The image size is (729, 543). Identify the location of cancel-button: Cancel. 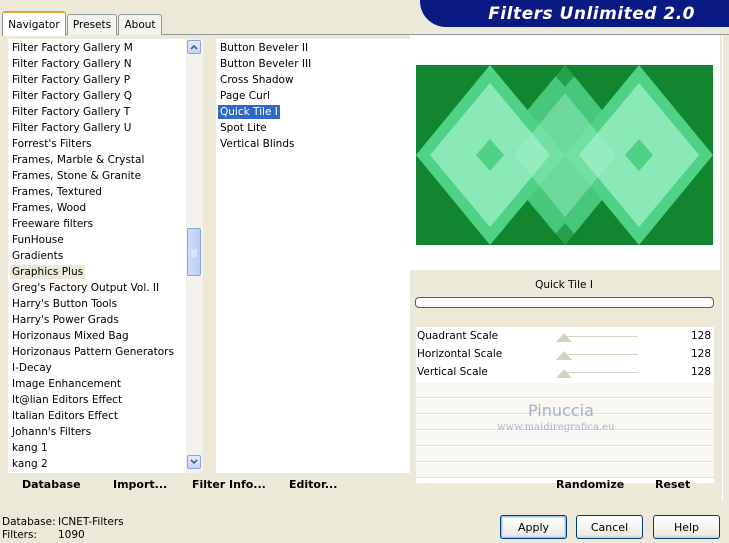
(609, 527).